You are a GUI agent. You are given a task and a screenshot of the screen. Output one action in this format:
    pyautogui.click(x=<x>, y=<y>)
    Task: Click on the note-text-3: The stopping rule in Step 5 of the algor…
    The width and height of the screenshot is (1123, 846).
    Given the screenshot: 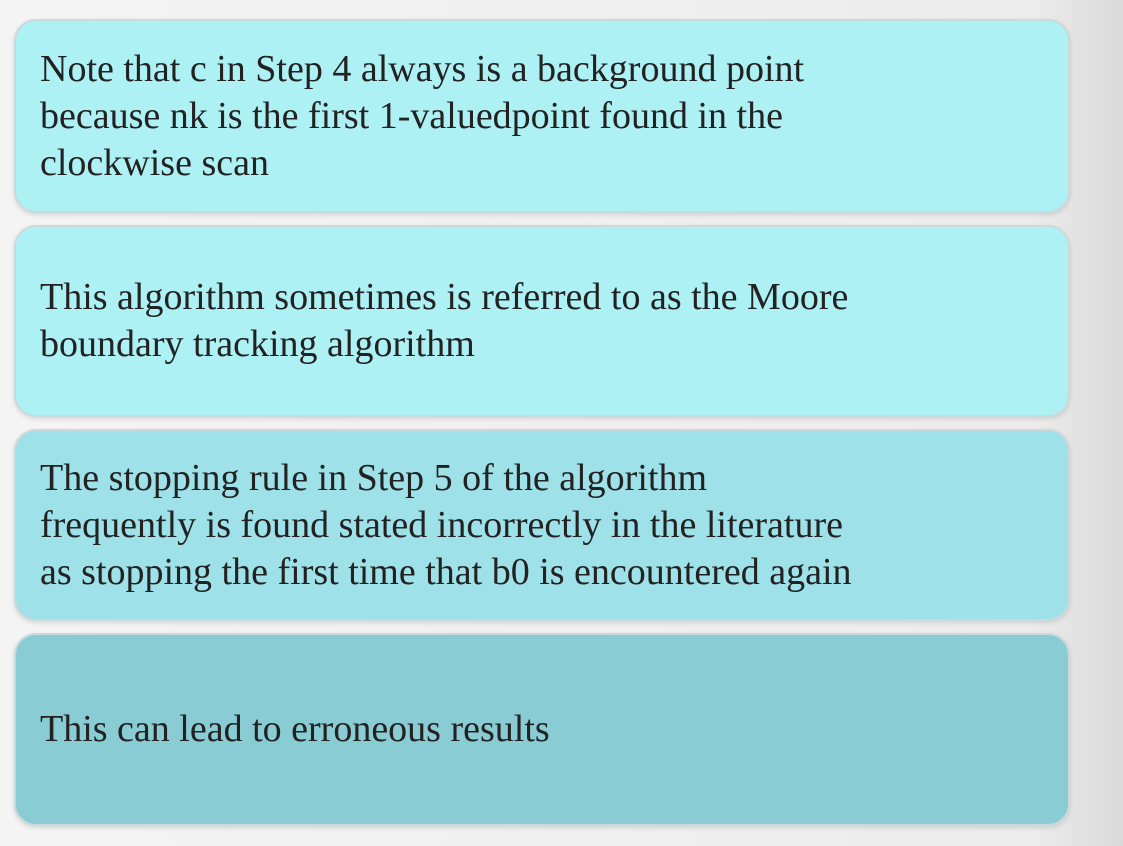 What is the action you would take?
    pyautogui.click(x=446, y=524)
    